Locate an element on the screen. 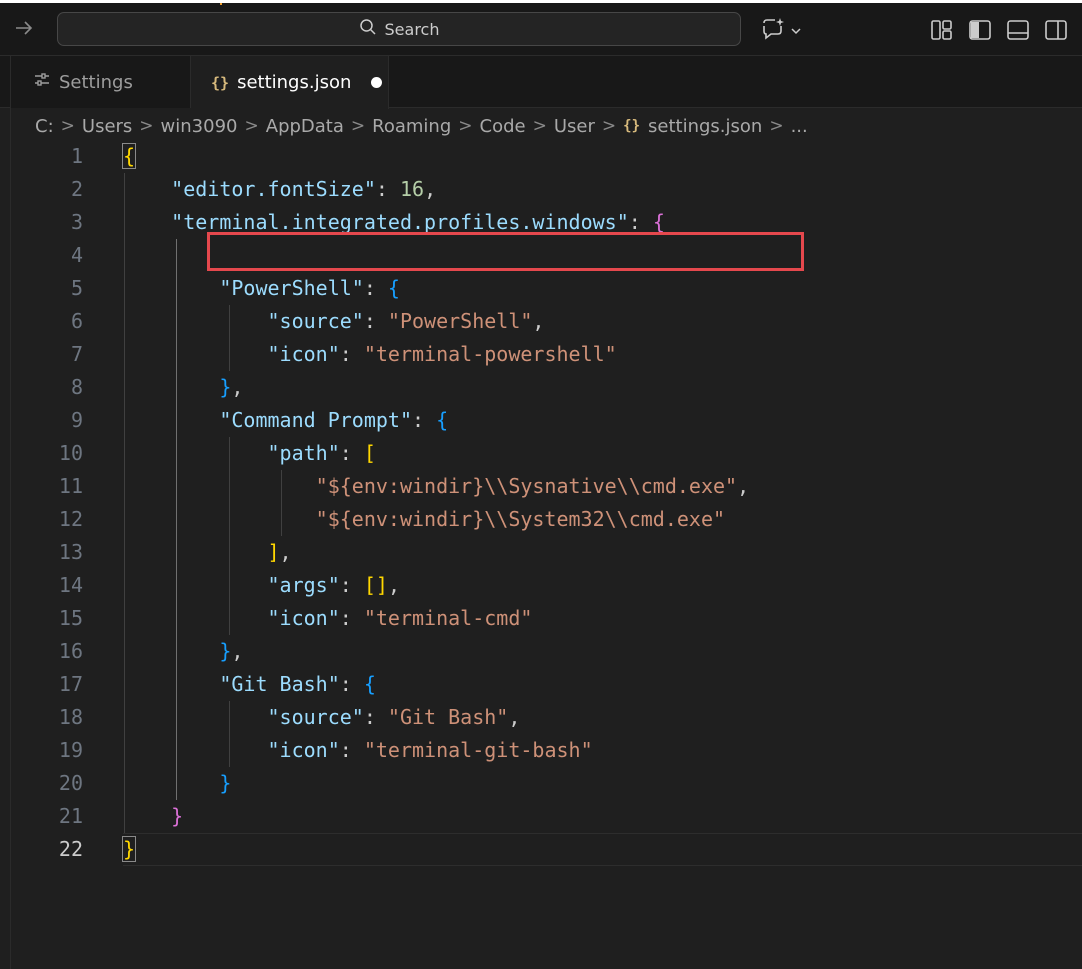  tab-settings: Settings is located at coordinates (101, 82).